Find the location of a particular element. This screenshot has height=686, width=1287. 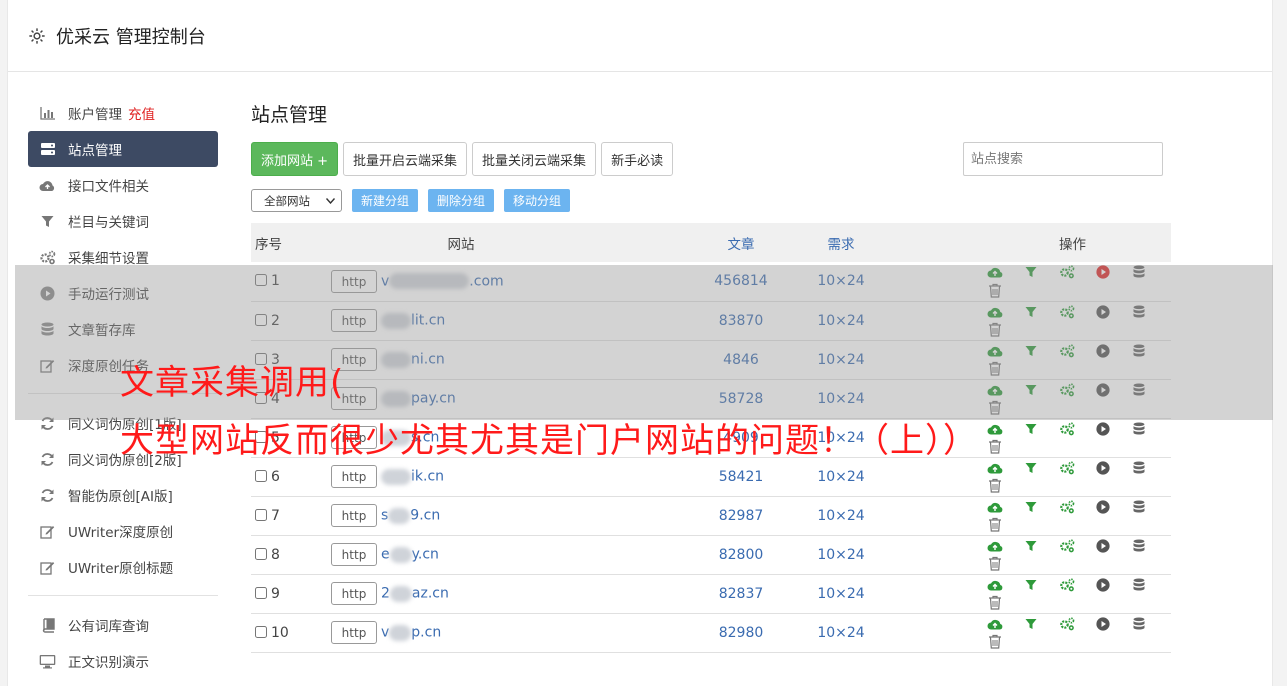

table-row: 8 http e y.cn 82800 10×24 is located at coordinates (711, 554).